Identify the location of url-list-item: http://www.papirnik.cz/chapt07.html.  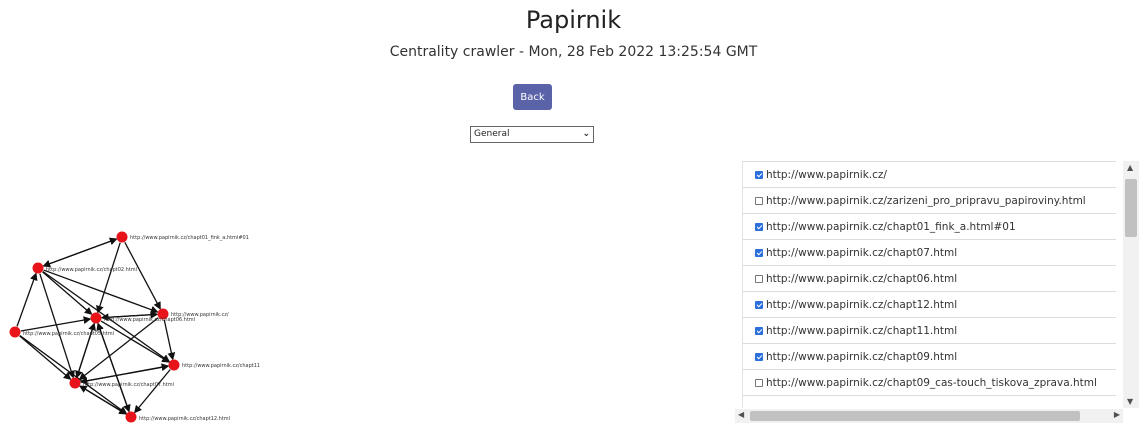
(929, 252).